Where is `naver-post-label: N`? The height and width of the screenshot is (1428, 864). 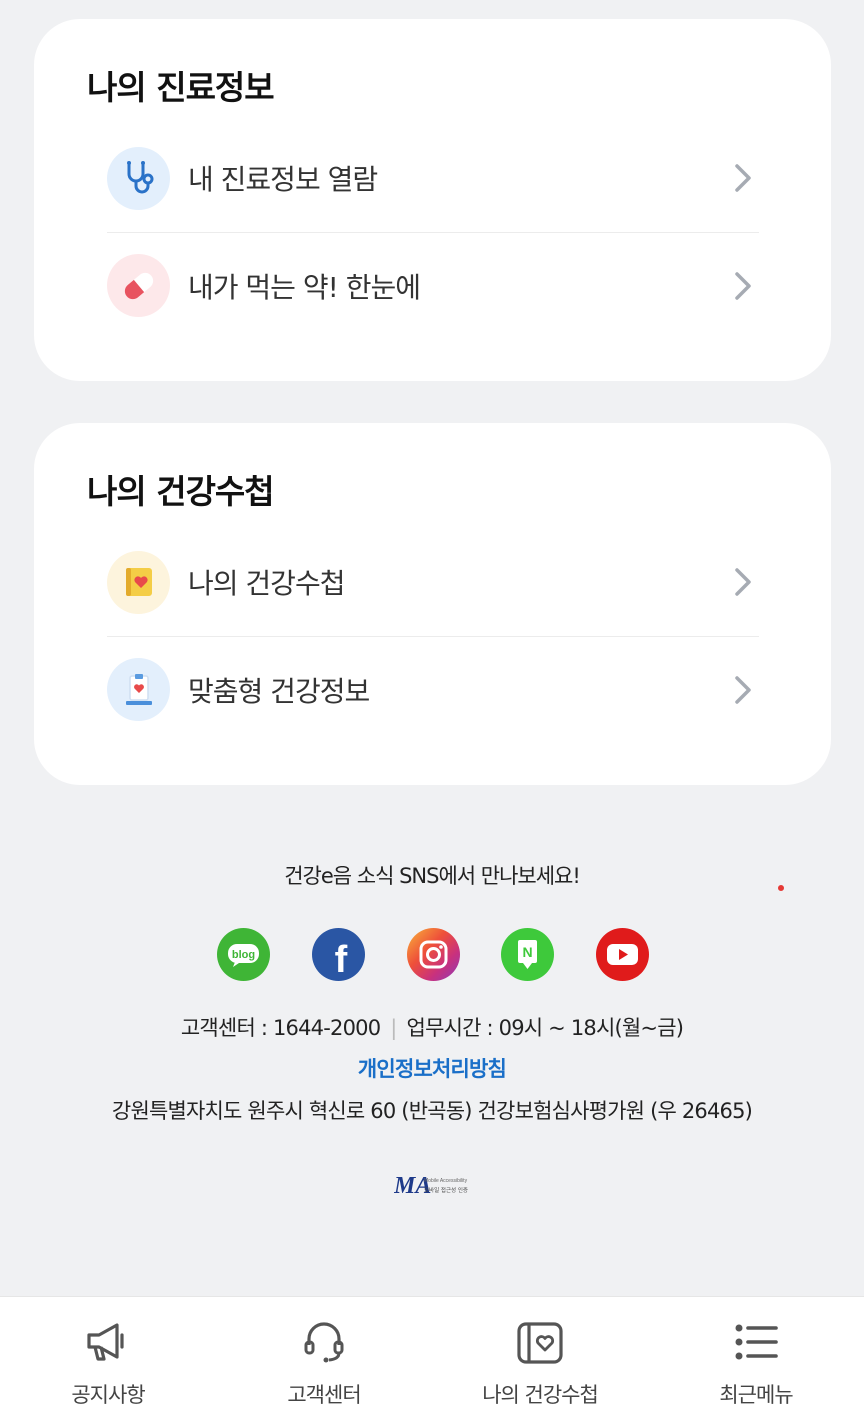
naver-post-label: N is located at coordinates (528, 952).